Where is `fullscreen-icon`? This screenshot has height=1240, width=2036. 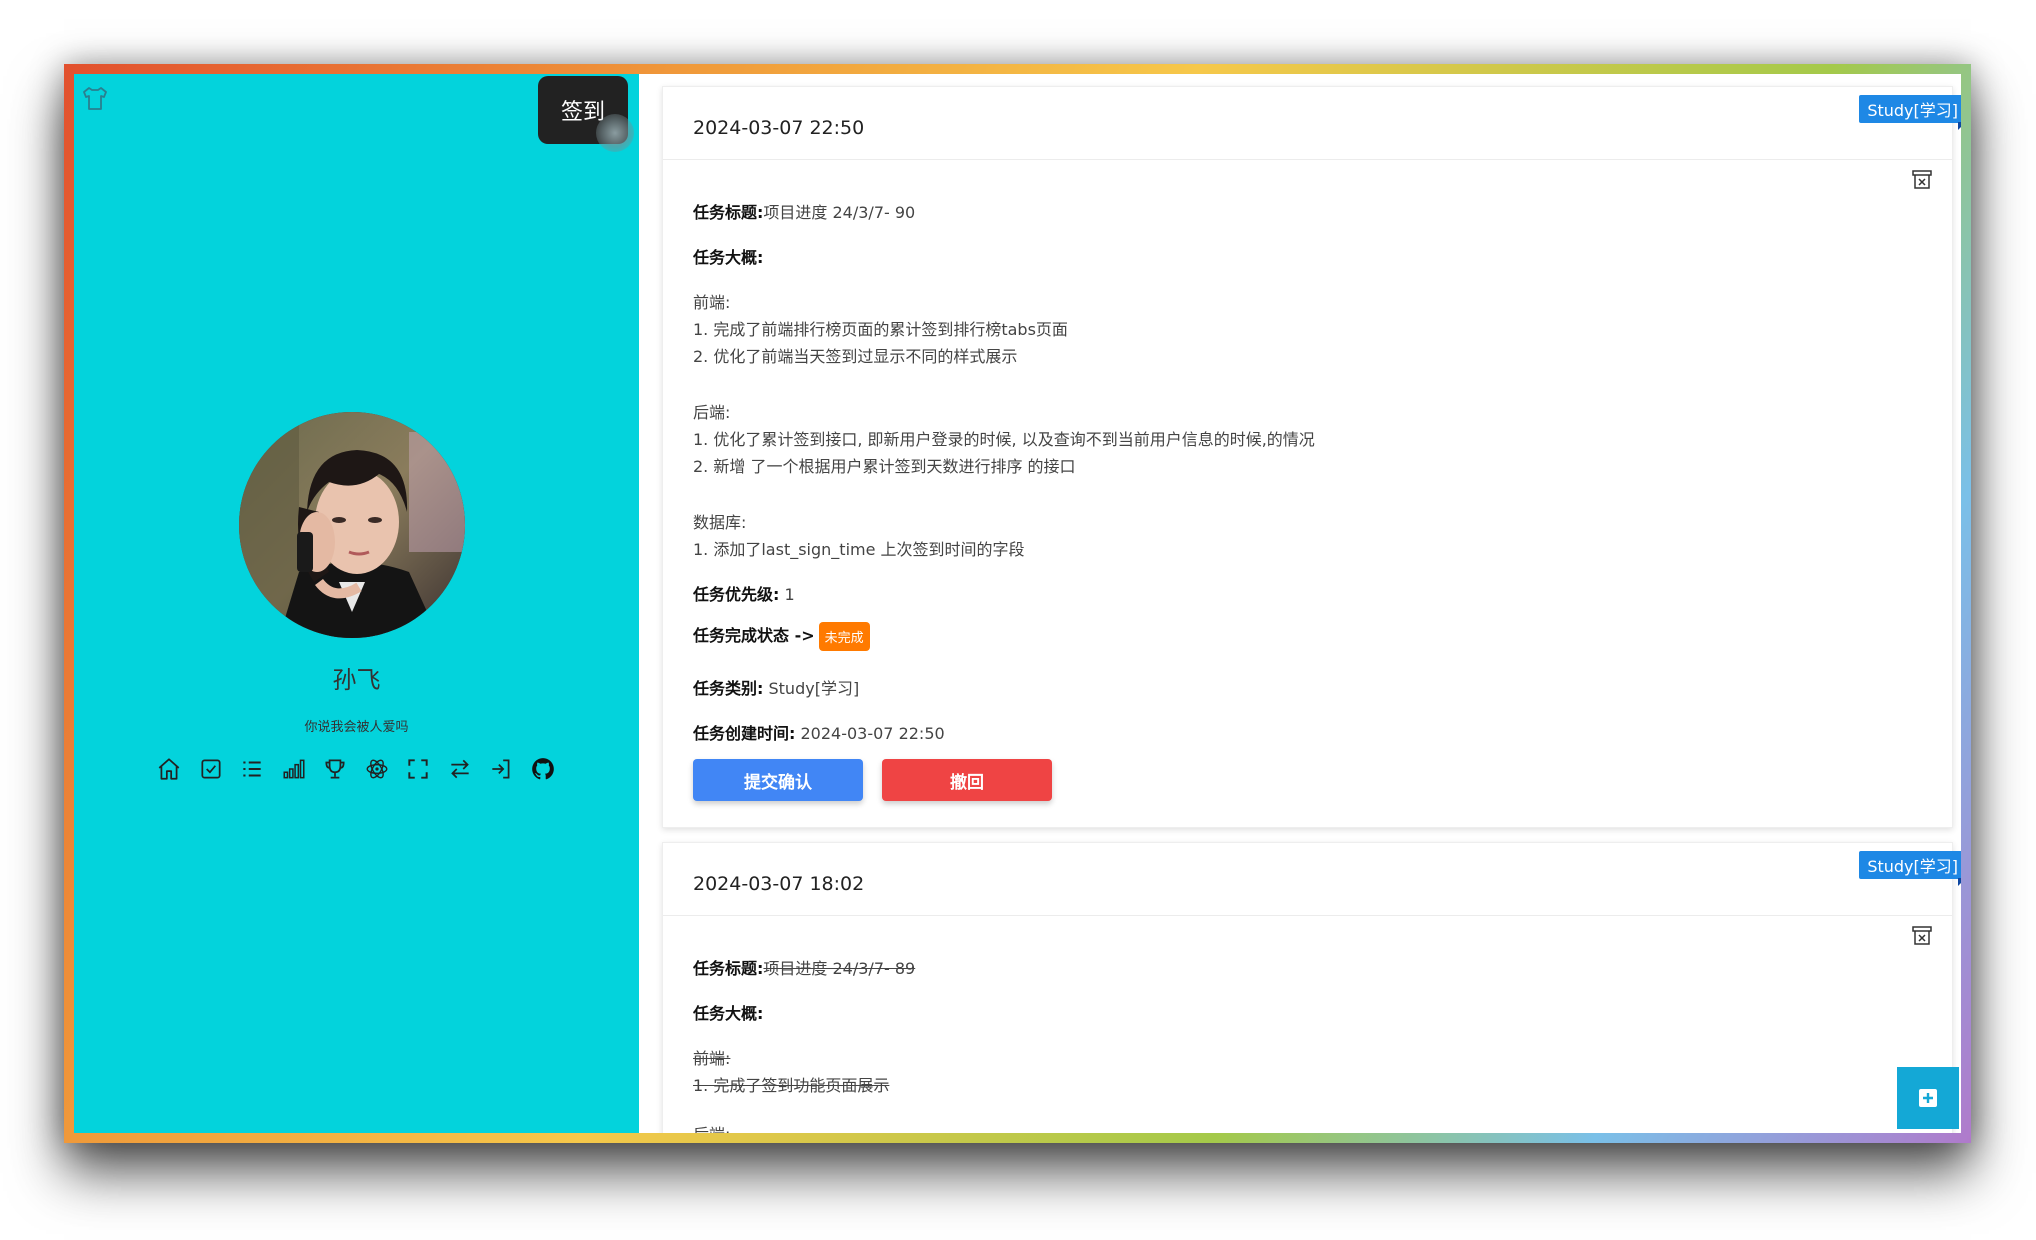 fullscreen-icon is located at coordinates (418, 769).